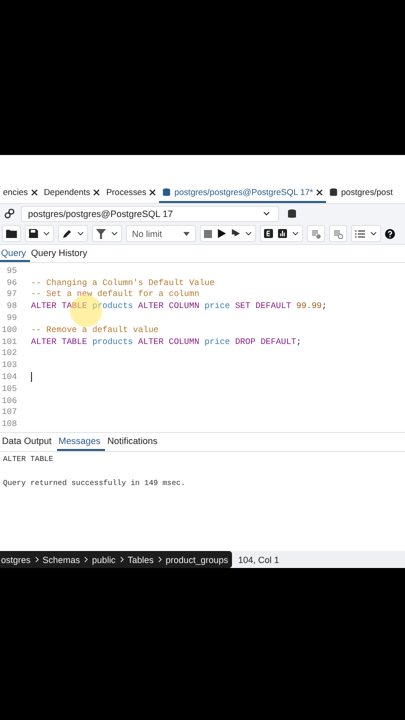  Describe the element at coordinates (197, 559) in the screenshot. I see `breadcrumb-item: product_groups` at that location.